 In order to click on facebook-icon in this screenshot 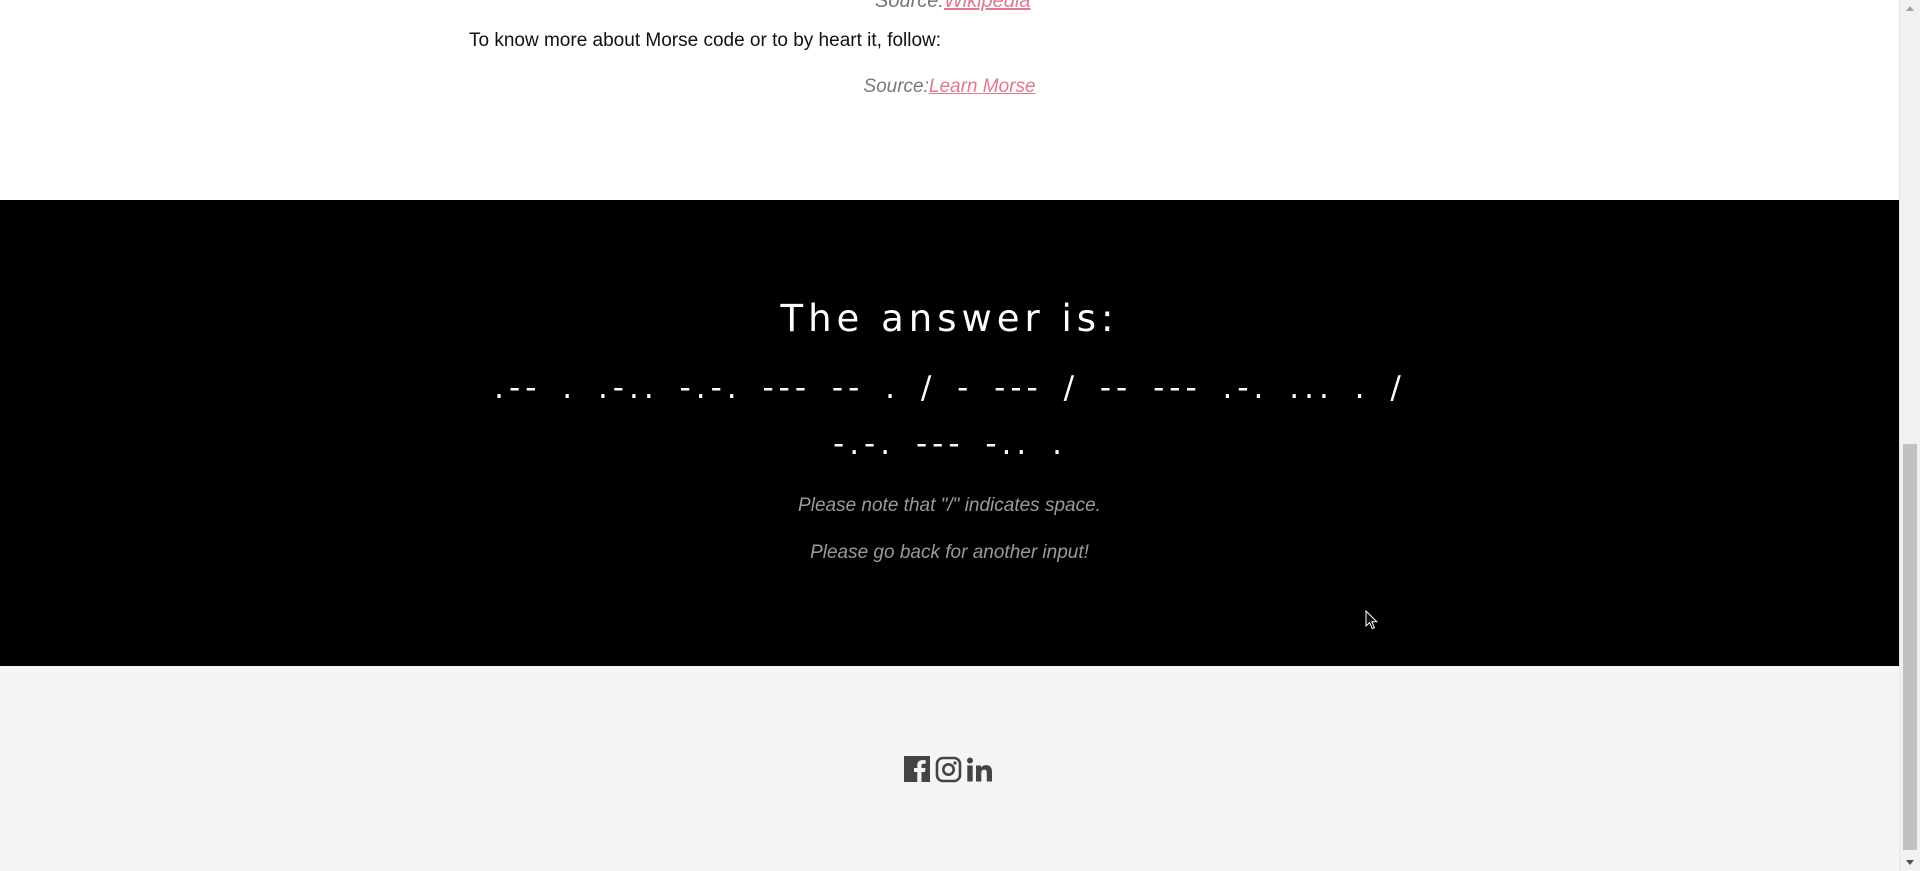, I will do `click(917, 769)`.